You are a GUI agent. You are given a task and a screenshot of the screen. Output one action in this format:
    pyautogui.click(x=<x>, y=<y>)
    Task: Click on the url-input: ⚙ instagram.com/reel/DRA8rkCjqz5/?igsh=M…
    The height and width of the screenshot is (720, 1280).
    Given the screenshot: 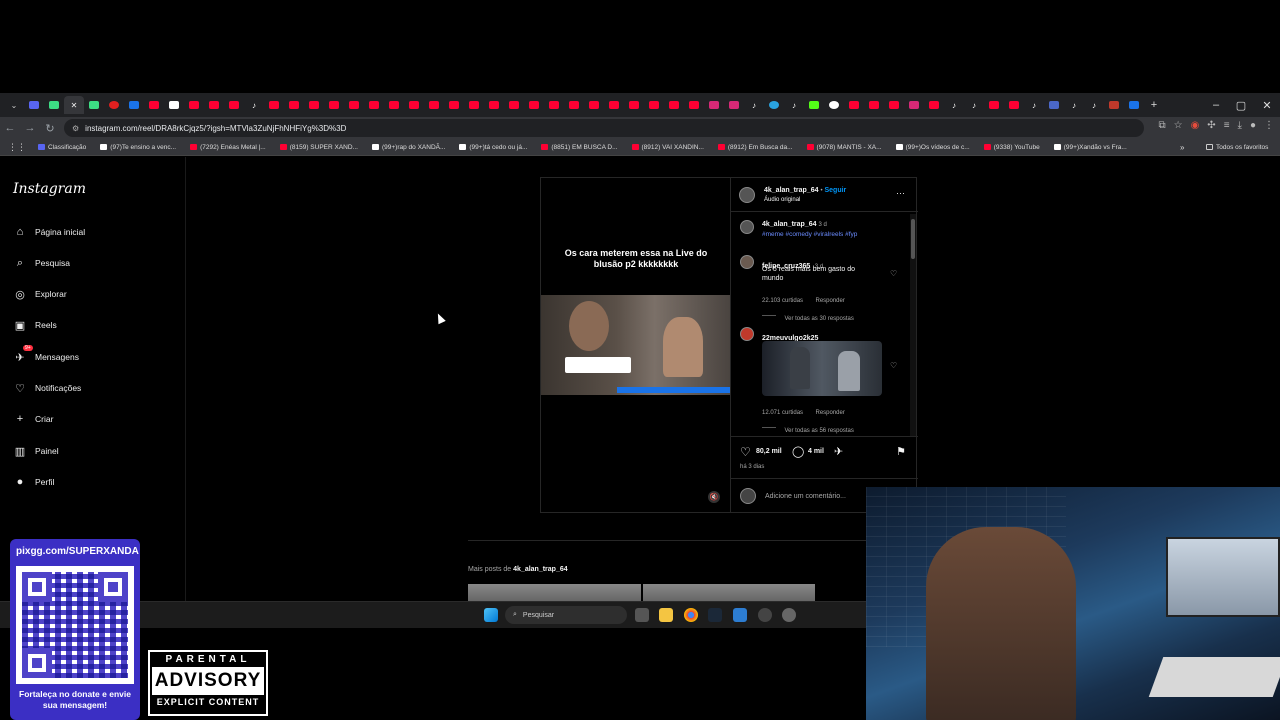 What is the action you would take?
    pyautogui.click(x=604, y=128)
    